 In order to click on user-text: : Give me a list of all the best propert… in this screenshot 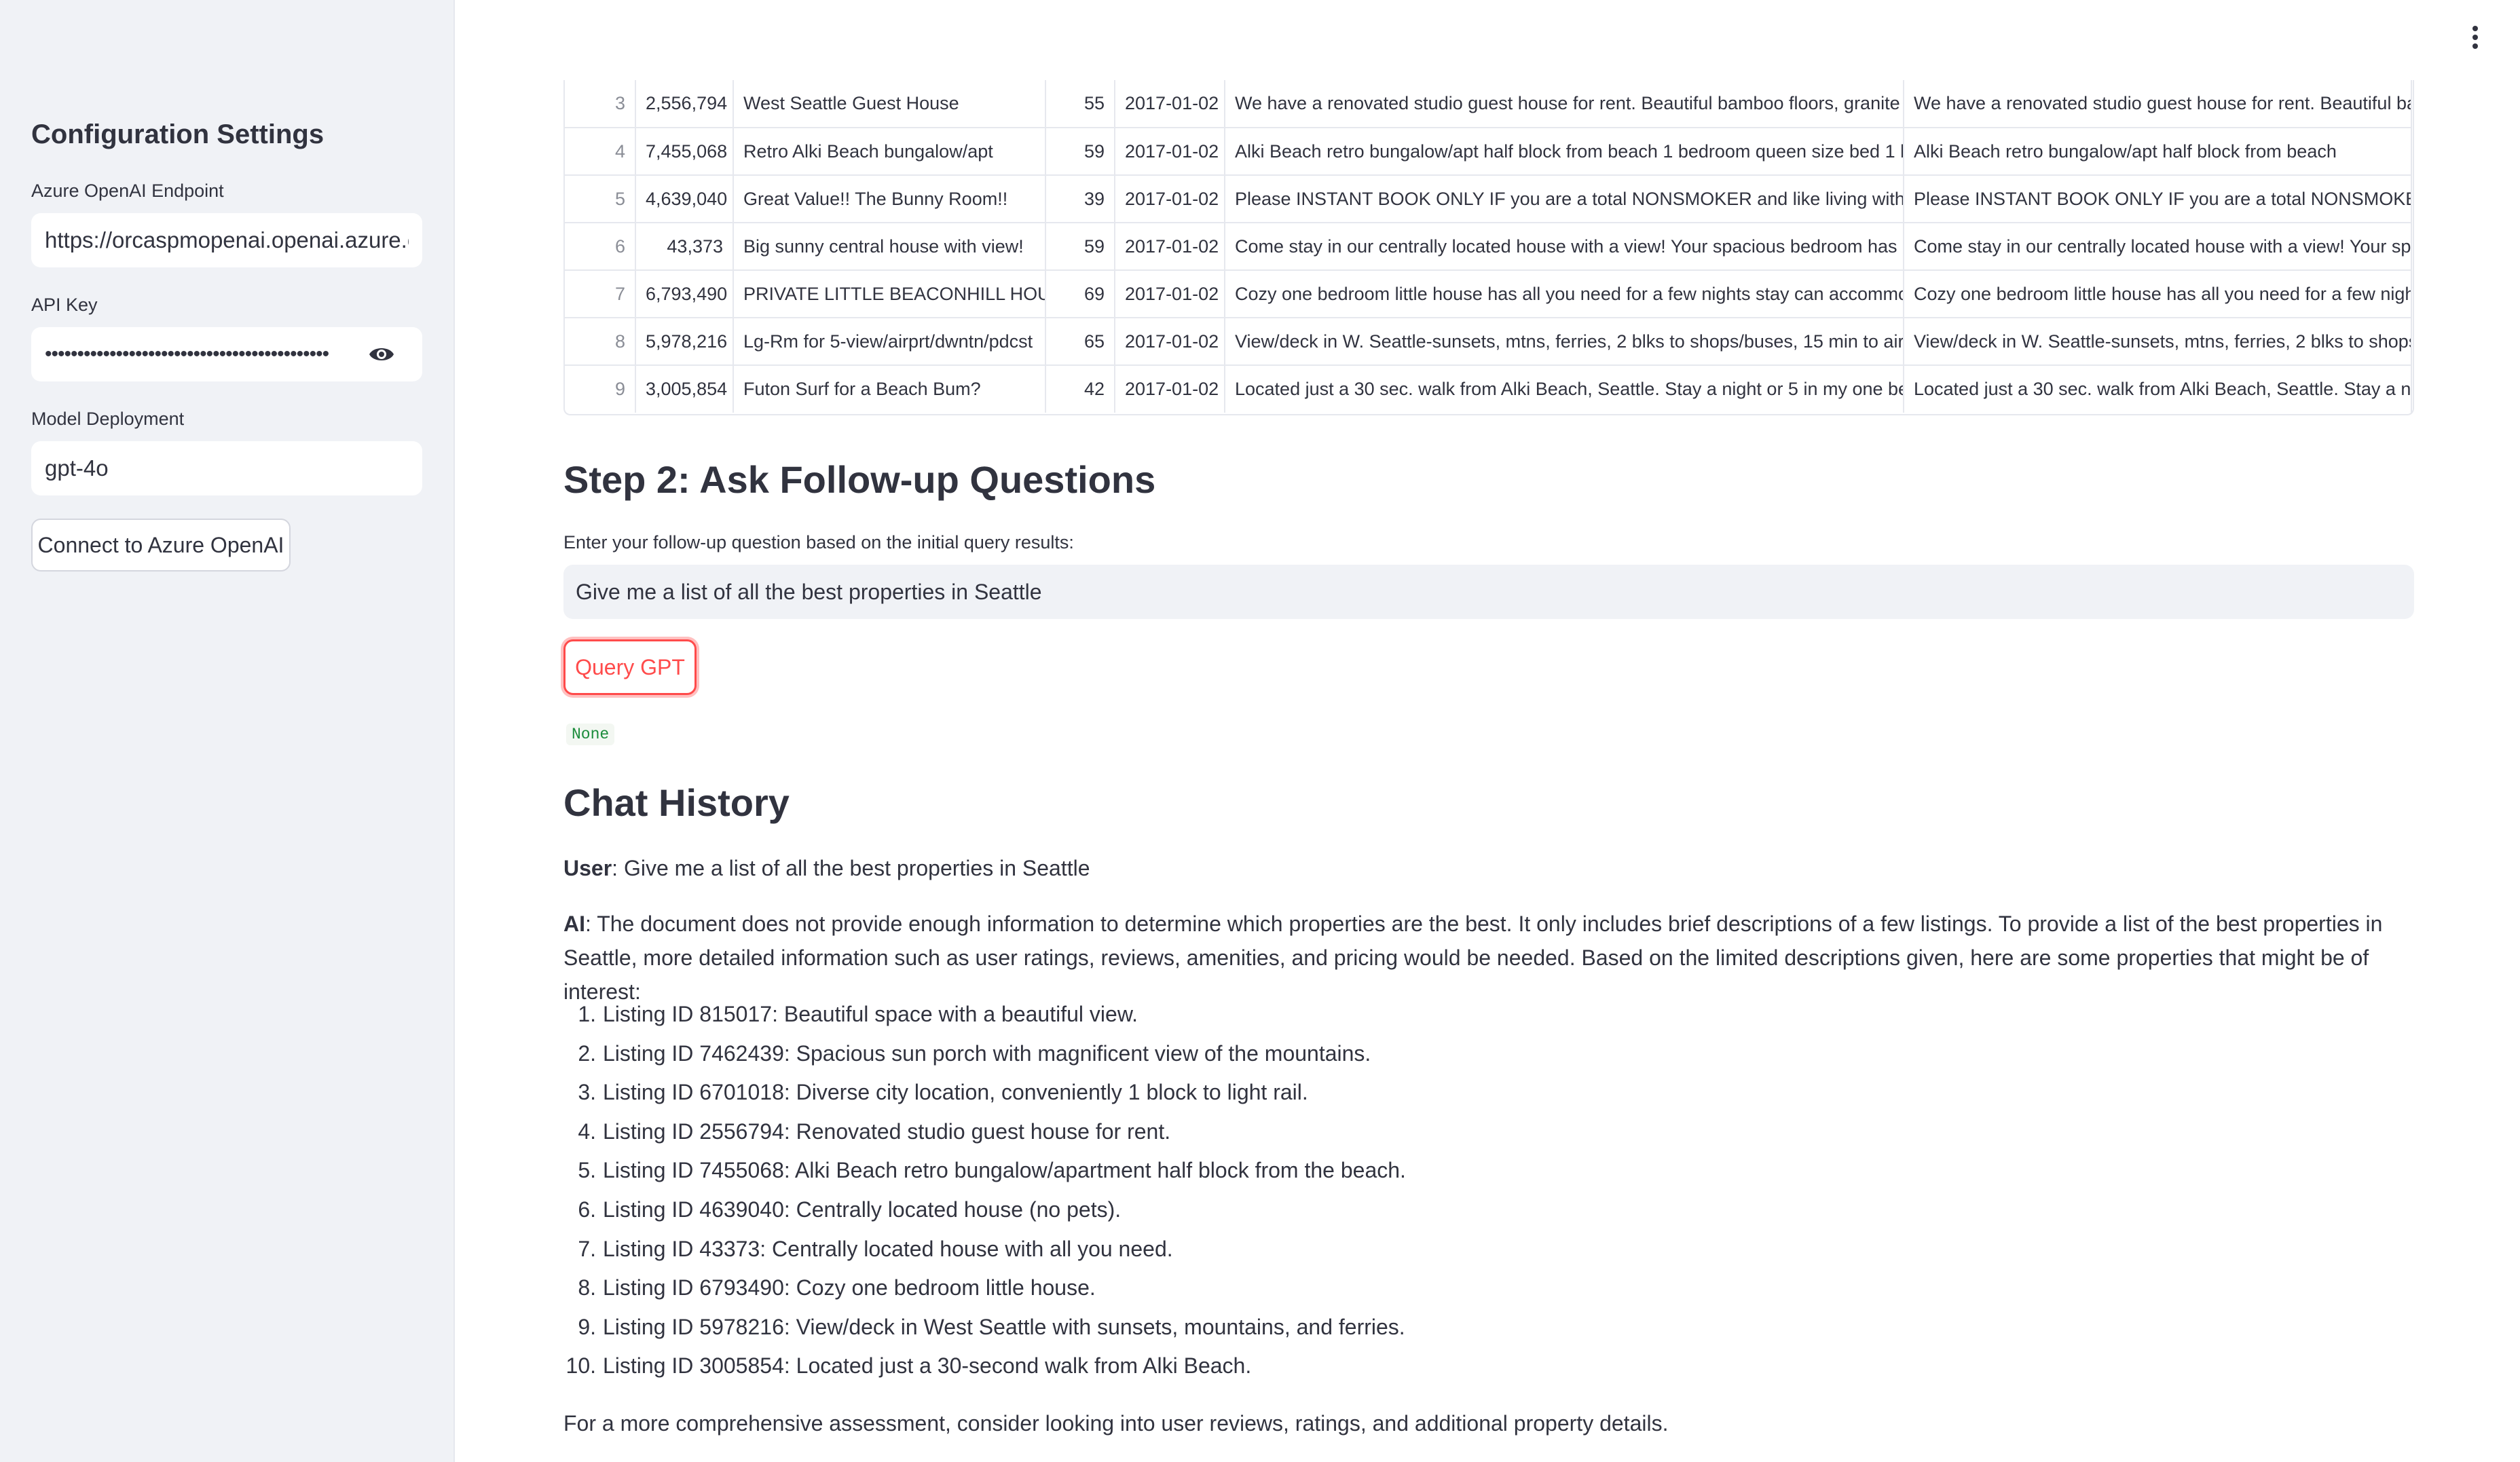, I will do `click(851, 868)`.